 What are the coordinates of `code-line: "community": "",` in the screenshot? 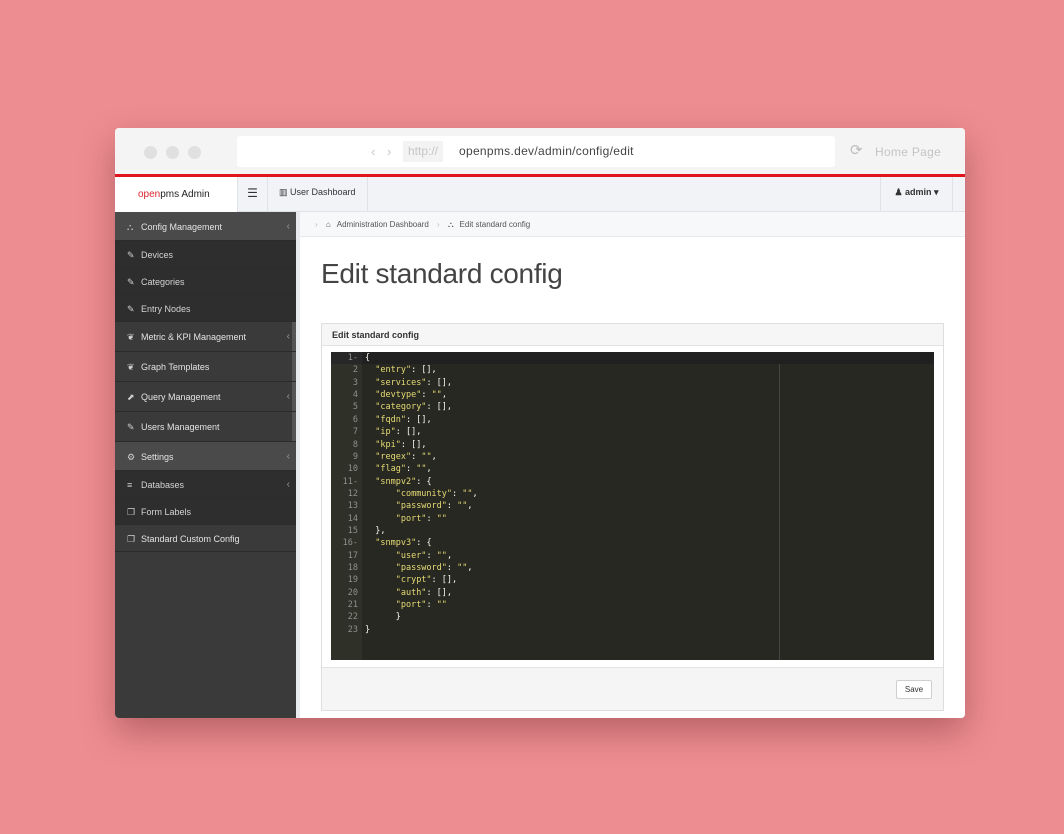 It's located at (421, 494).